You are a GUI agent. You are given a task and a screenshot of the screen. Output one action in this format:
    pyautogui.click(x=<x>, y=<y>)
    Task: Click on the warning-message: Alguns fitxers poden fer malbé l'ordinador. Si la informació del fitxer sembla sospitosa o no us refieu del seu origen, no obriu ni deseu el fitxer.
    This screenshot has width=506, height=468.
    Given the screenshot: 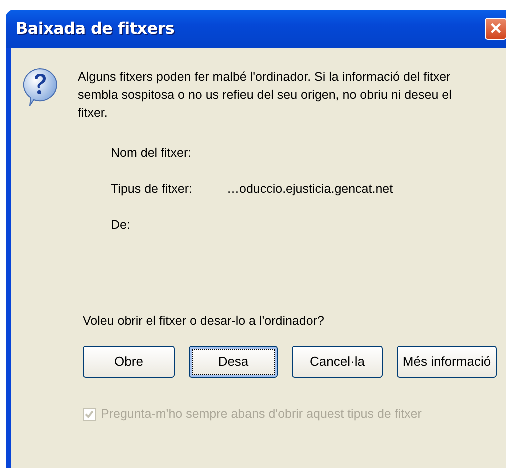 What is the action you would take?
    pyautogui.click(x=265, y=95)
    